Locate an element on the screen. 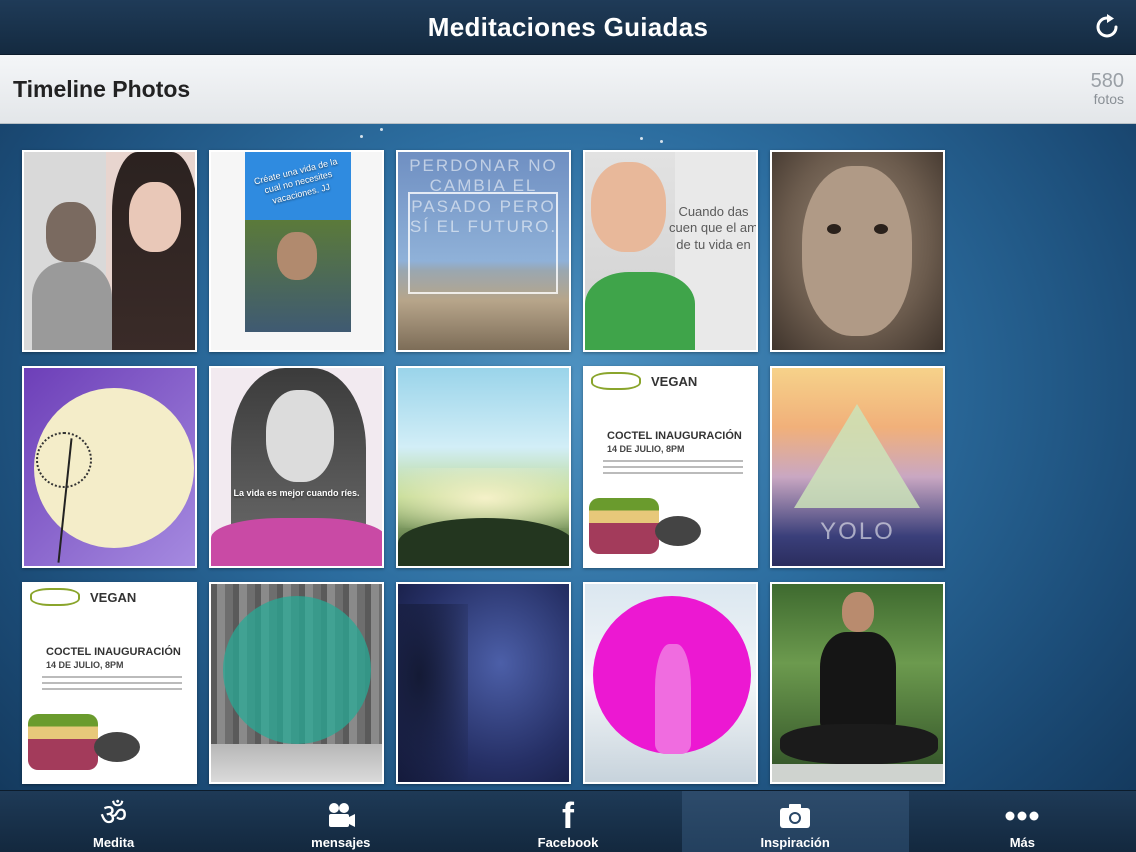  video-camera-icon is located at coordinates (341, 816).